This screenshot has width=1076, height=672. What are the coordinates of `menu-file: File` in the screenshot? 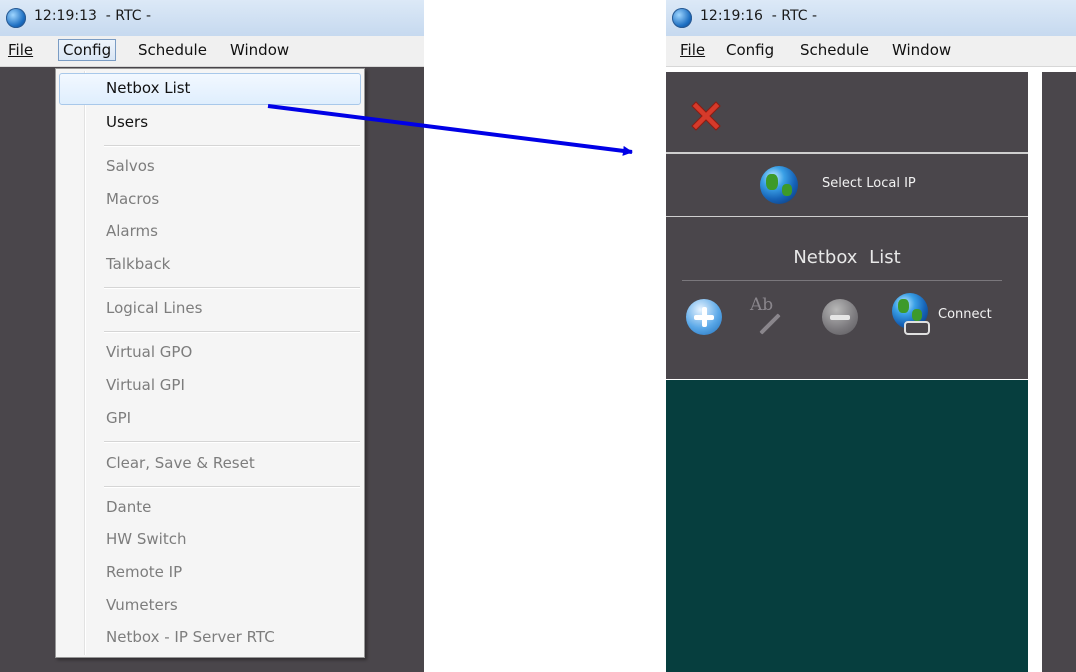 It's located at (692, 50).